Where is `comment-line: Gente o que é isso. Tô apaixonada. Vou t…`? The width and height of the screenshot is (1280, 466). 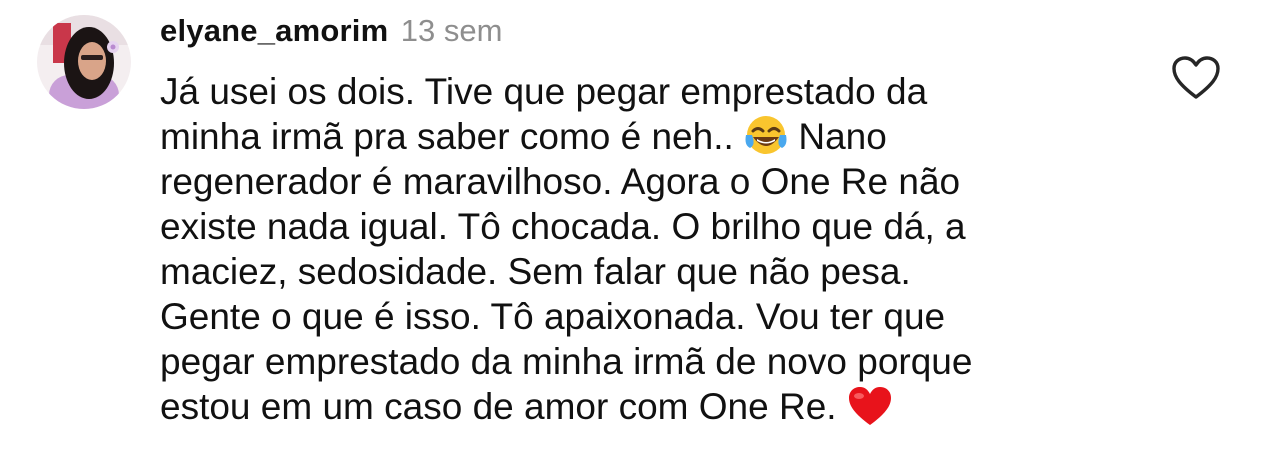
comment-line: Gente o que é isso. Tô apaixonada. Vou t… is located at coordinates (553, 316).